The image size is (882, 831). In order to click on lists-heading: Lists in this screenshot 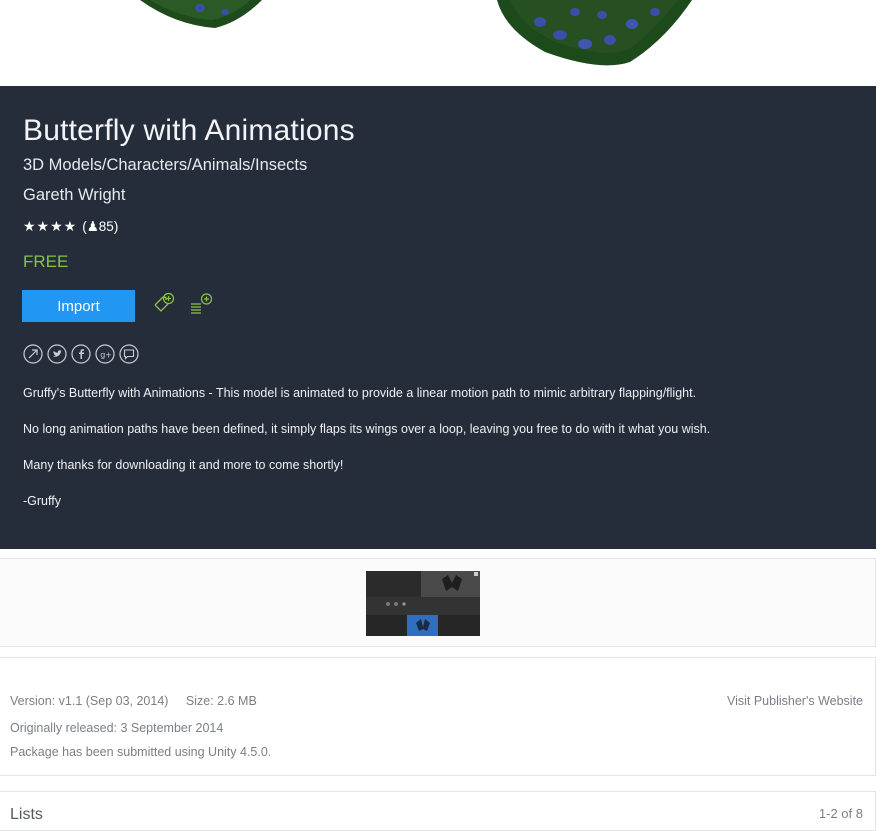, I will do `click(26, 814)`.